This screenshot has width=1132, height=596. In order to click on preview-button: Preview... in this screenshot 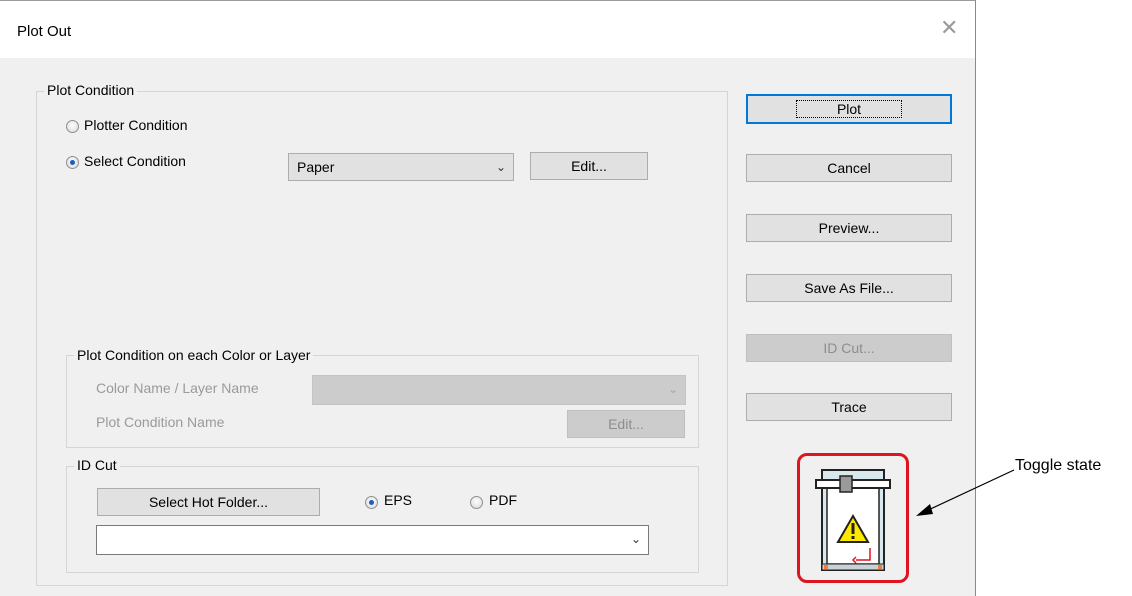, I will do `click(849, 228)`.